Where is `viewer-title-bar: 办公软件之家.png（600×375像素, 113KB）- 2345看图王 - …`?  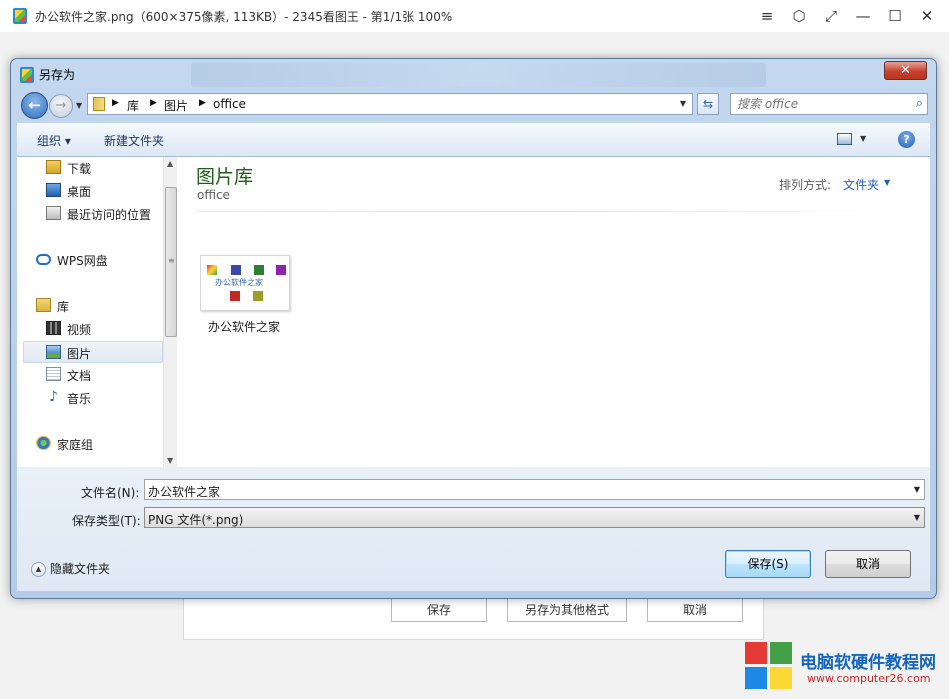 viewer-title-bar: 办公软件之家.png（600×375像素, 113KB）- 2345看图王 - … is located at coordinates (474, 16).